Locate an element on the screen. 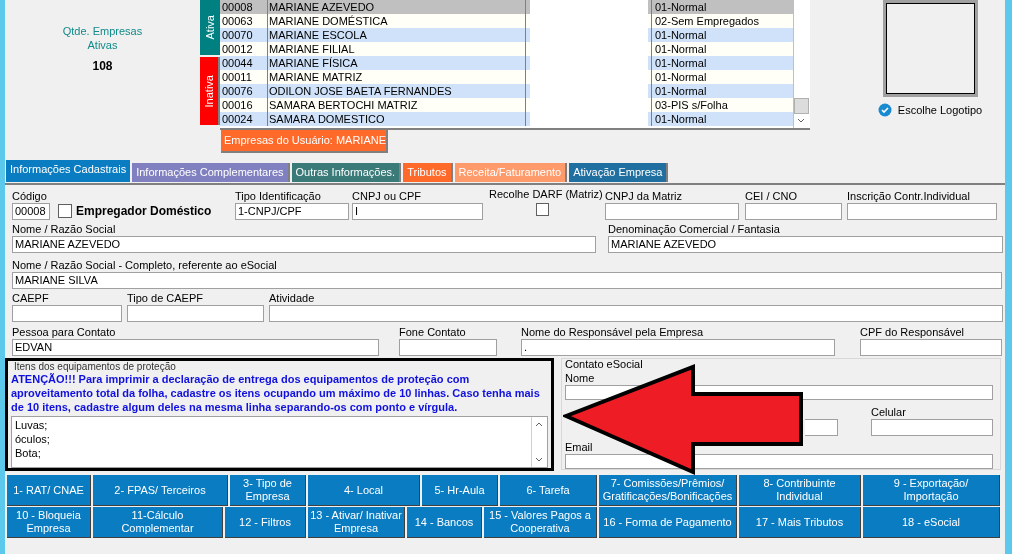 Image resolution: width=1012 pixels, height=554 pixels. active-count: 108 is located at coordinates (102, 66).